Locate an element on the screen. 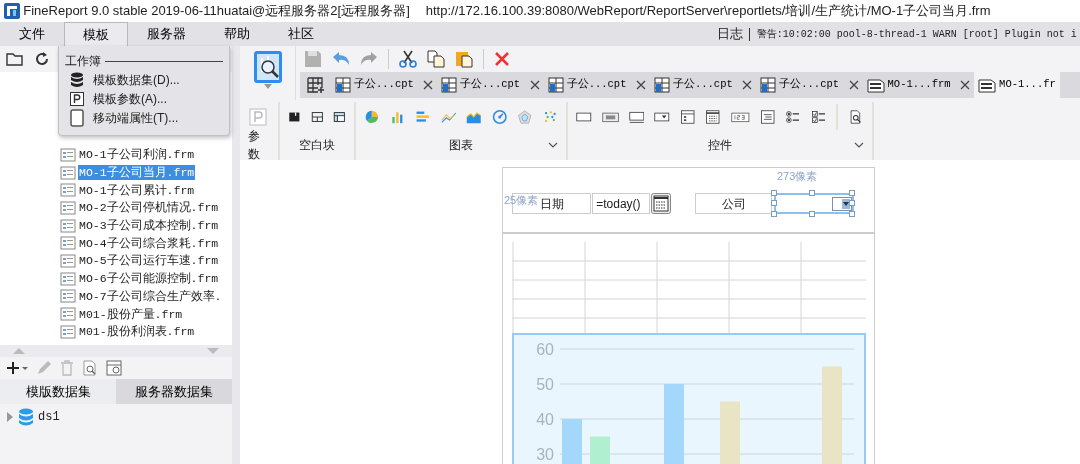 Image resolution: width=1080 pixels, height=464 pixels. tree-item: M01-股份利润表.frm is located at coordinates (137, 332).